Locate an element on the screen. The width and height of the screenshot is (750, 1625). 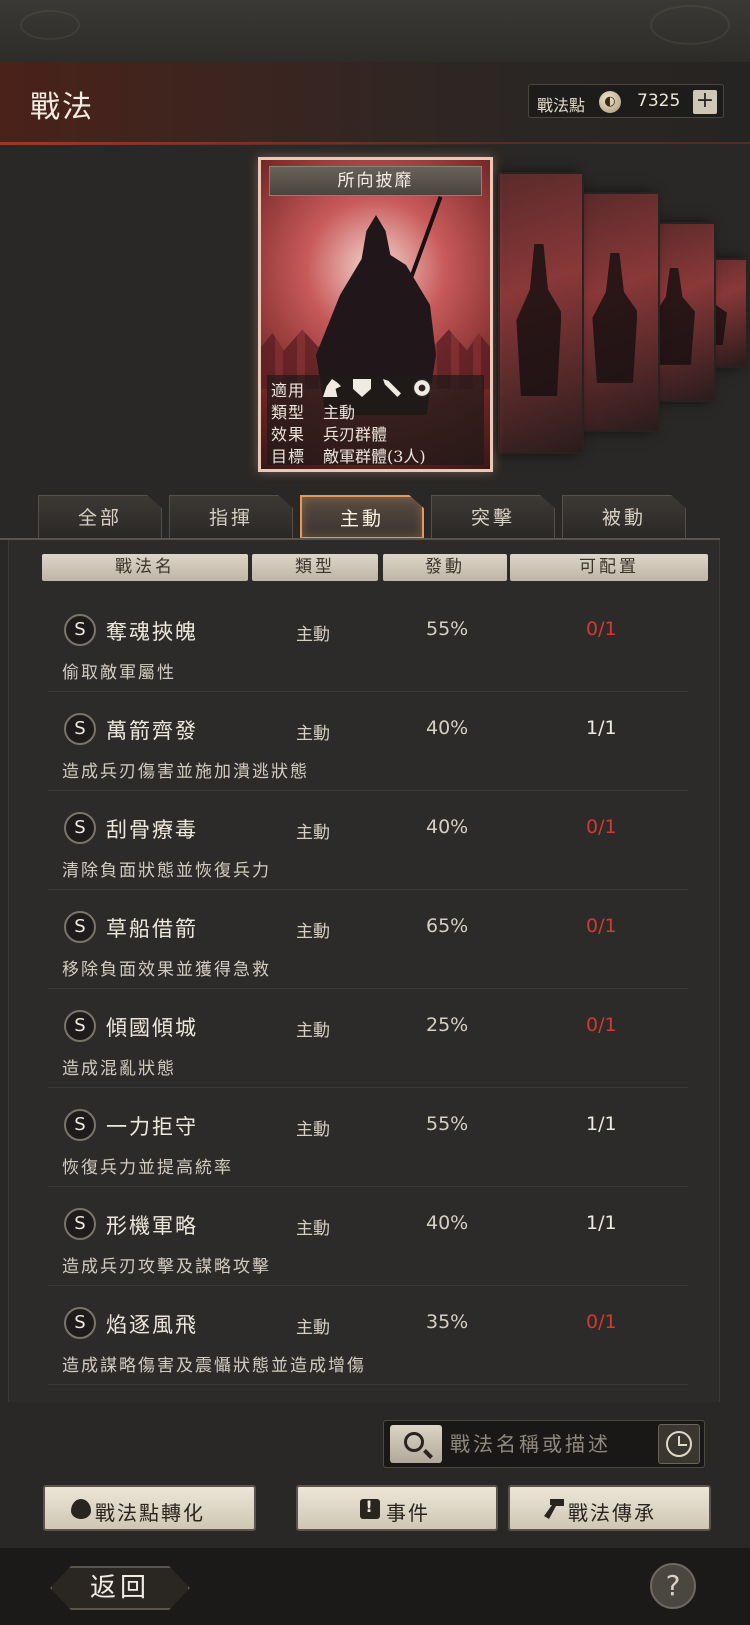
inherit-skill-button: 戰法傳承 is located at coordinates (609, 1508).